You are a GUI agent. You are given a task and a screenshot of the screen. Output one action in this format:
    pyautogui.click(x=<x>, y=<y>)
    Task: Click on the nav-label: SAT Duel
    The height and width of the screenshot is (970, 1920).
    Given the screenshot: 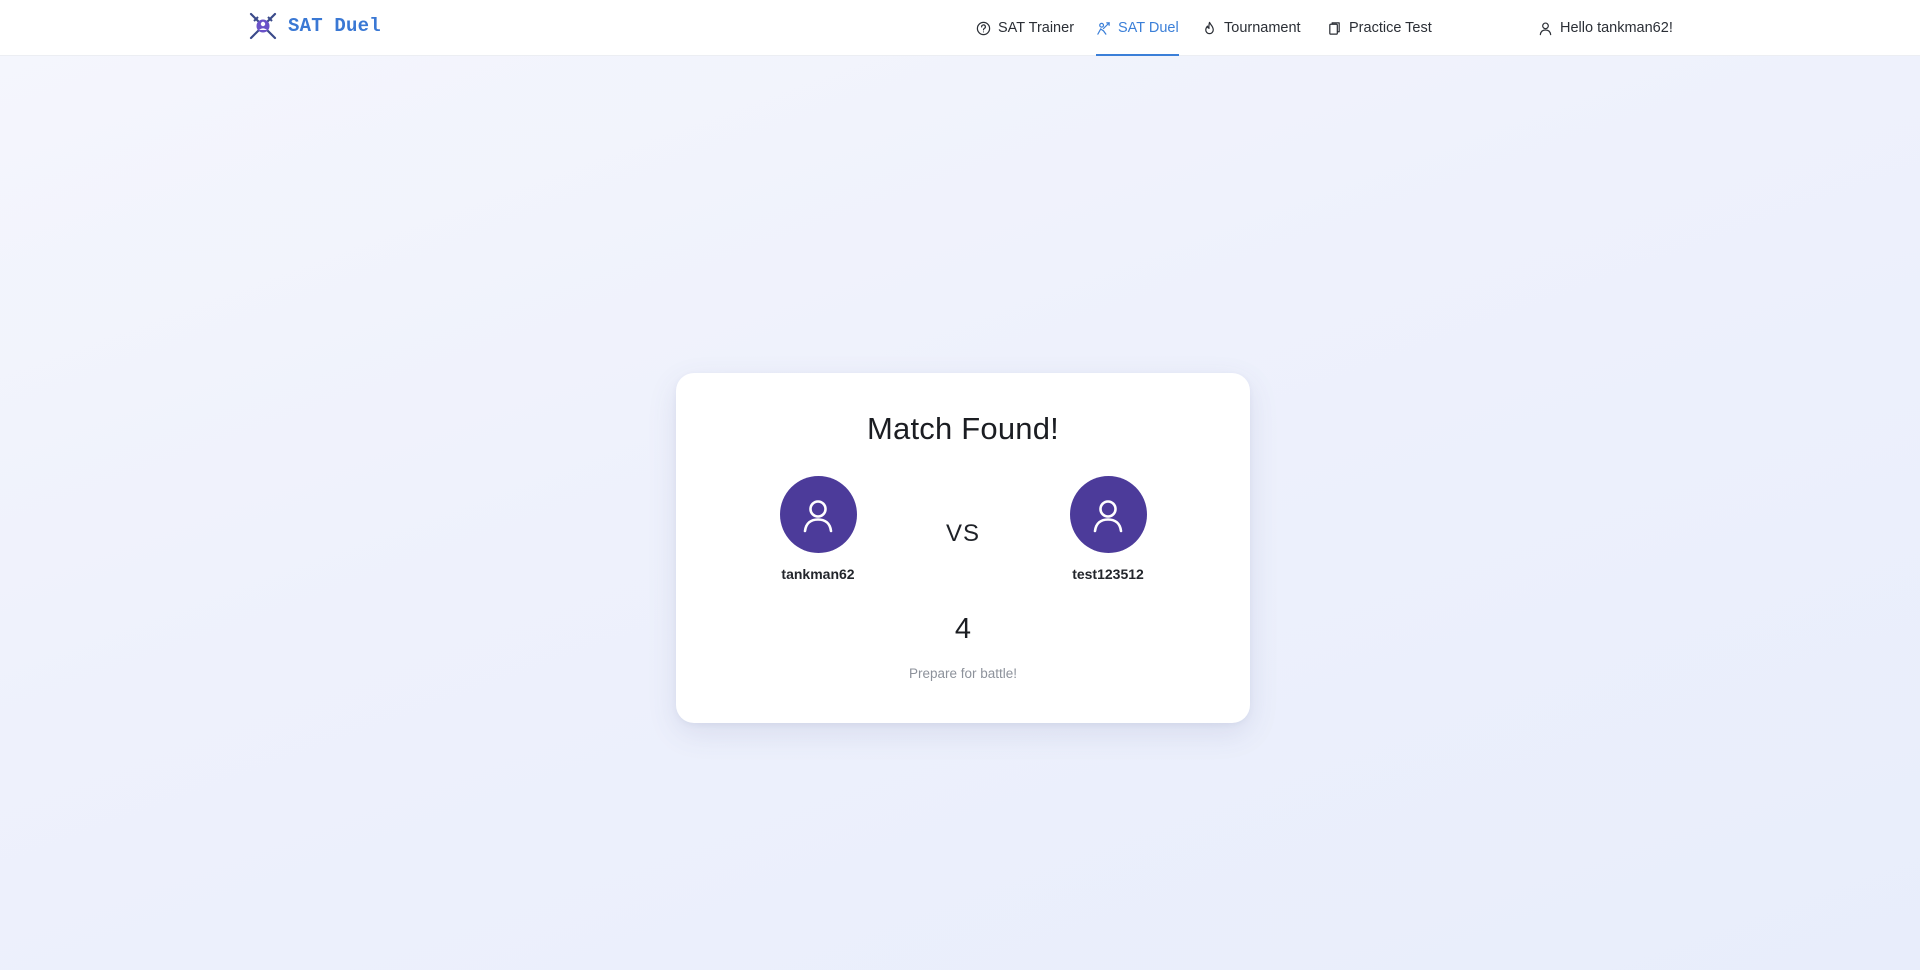 What is the action you would take?
    pyautogui.click(x=1148, y=28)
    